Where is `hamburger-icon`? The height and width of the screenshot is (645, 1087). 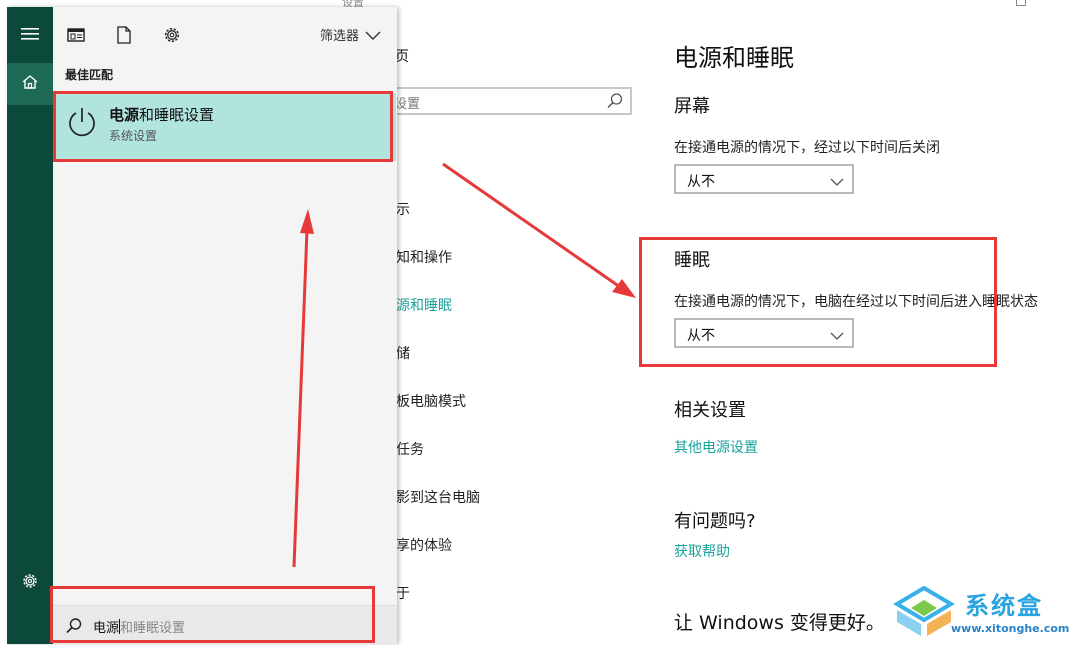
hamburger-icon is located at coordinates (30, 35).